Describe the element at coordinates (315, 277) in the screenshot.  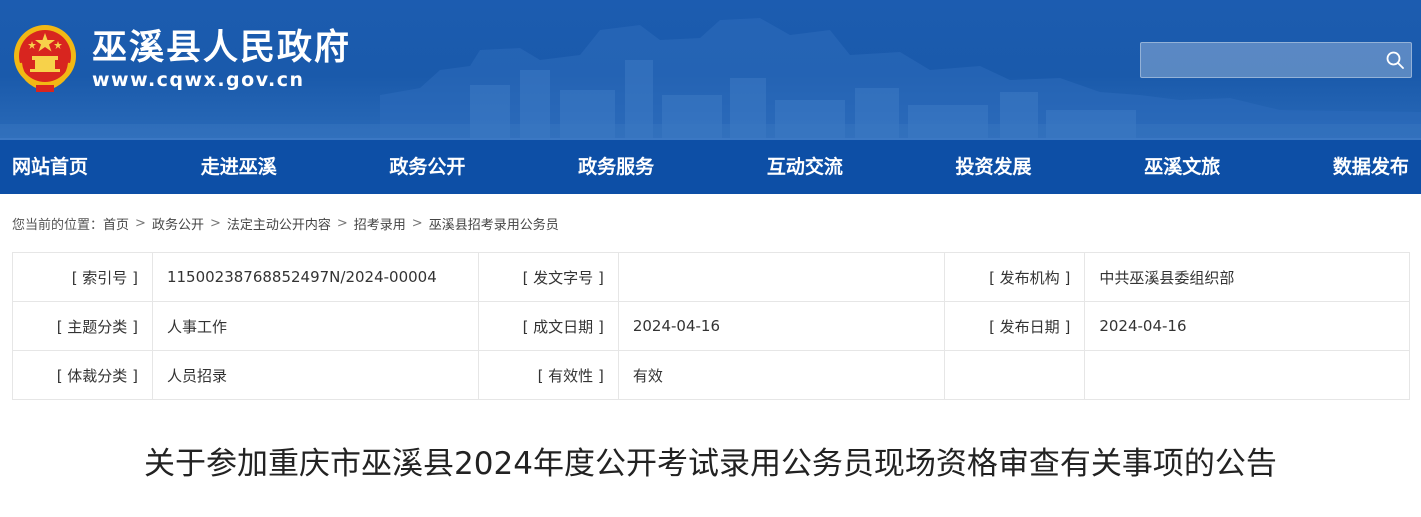
I see `index-number-value: 11500238768852497N/2024-00004` at that location.